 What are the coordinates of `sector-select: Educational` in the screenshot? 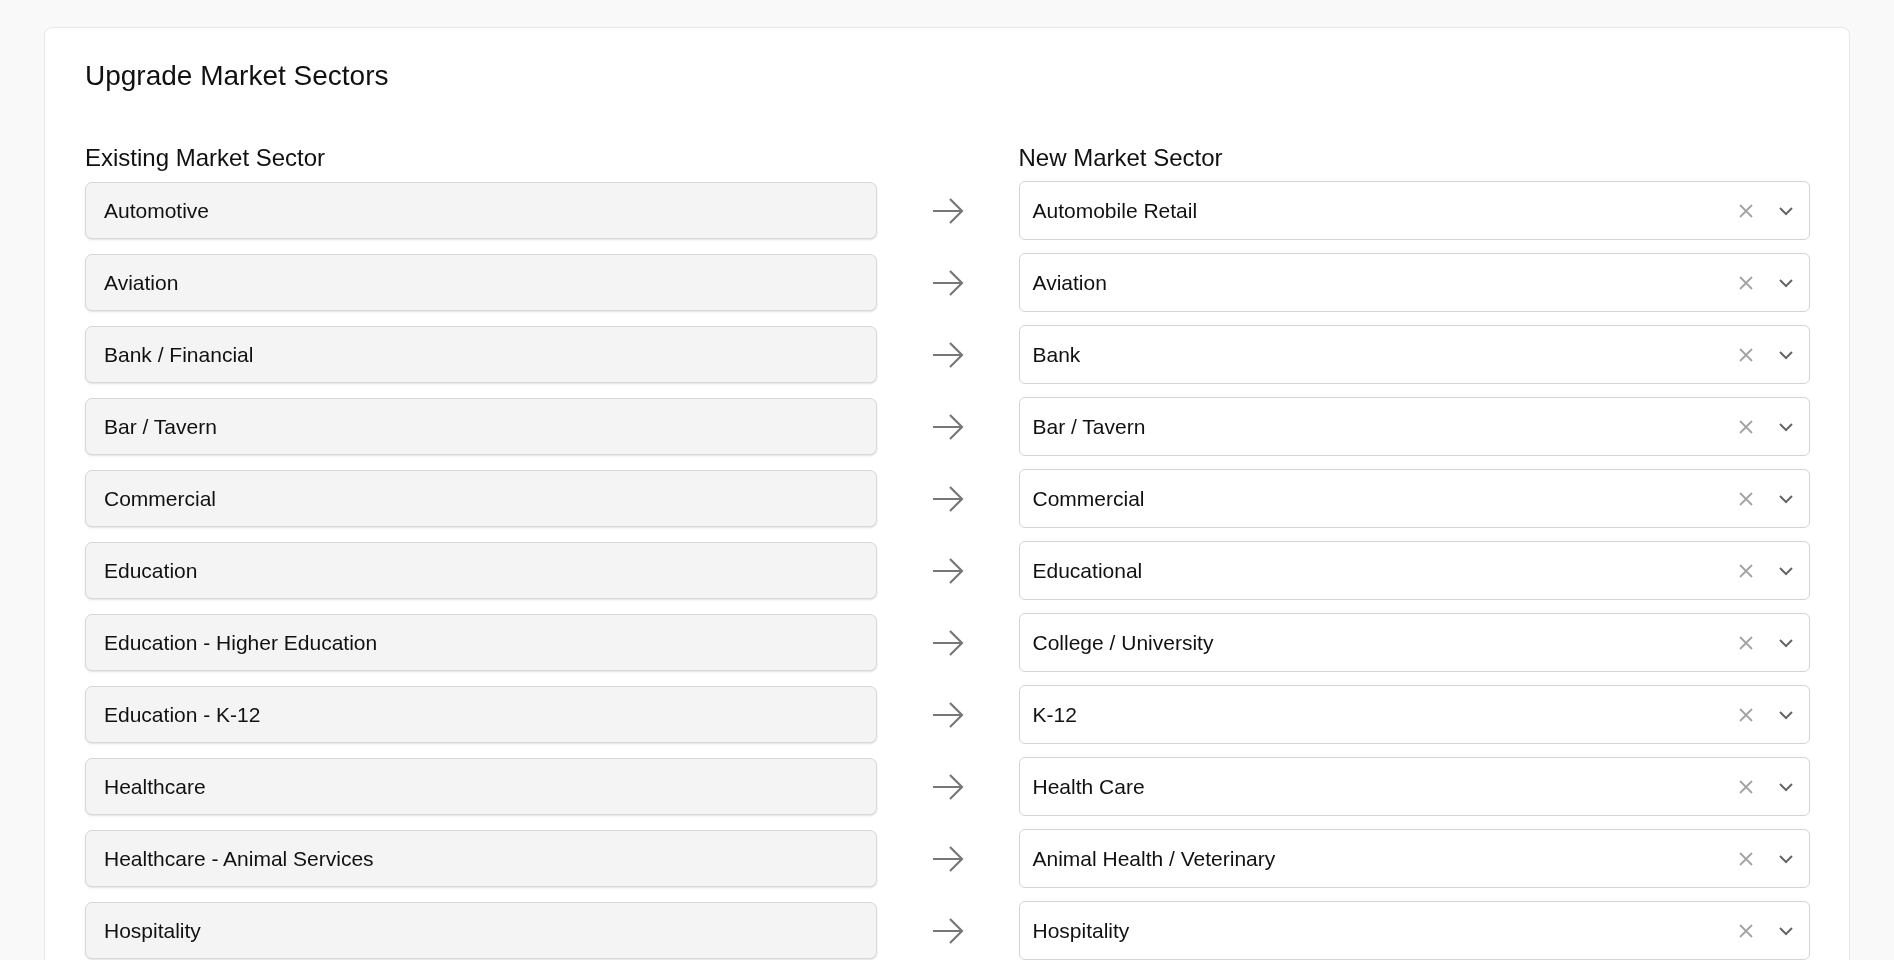 It's located at (1414, 570).